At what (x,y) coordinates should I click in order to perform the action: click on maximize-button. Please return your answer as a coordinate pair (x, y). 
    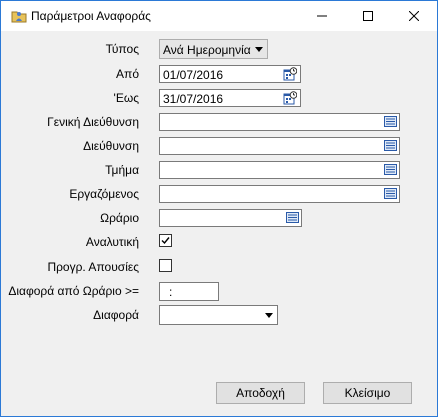
    Looking at the image, I should click on (368, 16).